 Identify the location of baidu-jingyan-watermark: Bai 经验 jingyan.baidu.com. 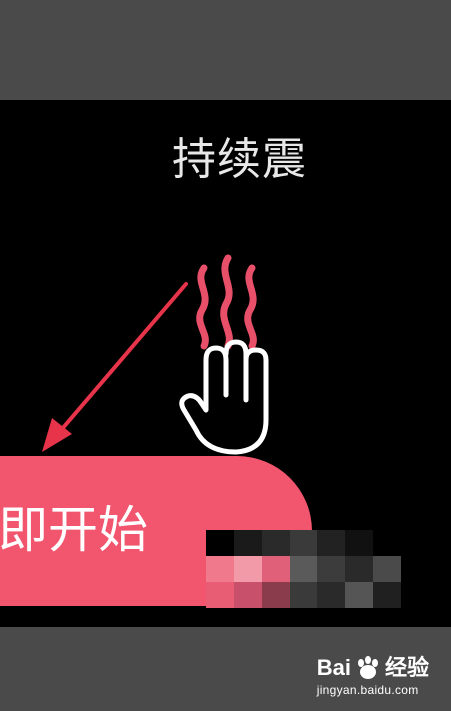
(373, 676).